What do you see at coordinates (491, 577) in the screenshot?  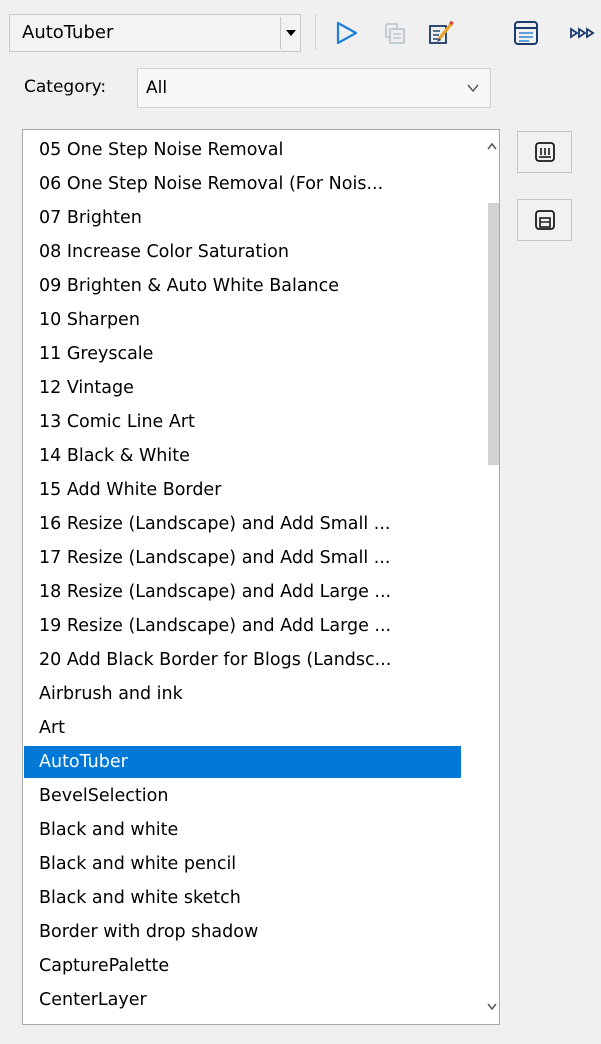 I see `vertical-scrollbar` at bounding box center [491, 577].